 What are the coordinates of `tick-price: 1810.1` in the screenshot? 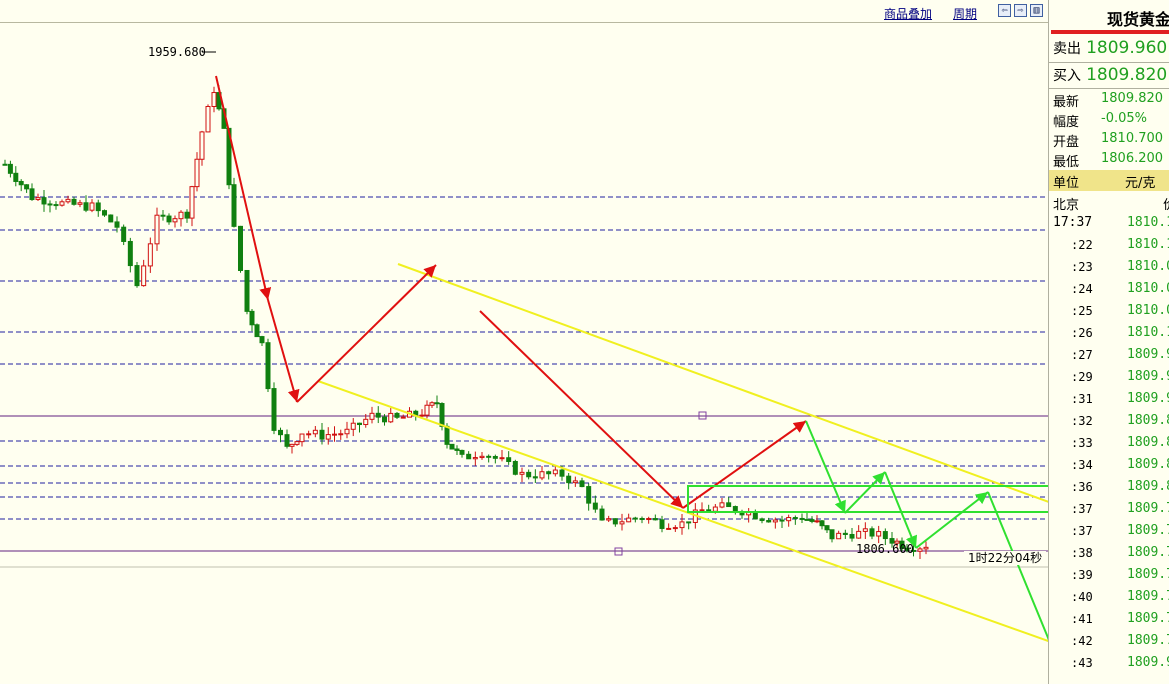 It's located at (1148, 332).